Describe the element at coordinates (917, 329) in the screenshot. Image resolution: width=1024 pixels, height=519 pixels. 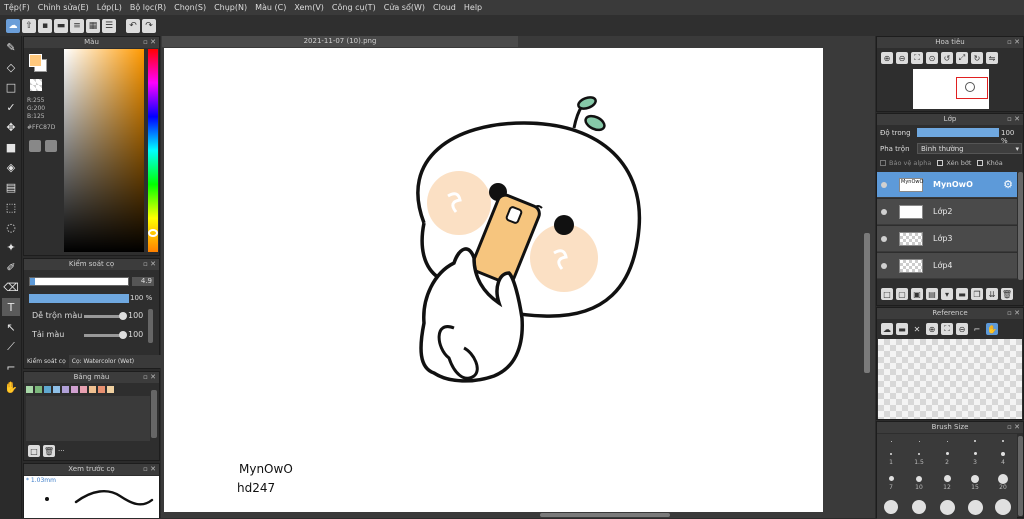
I see `close-icon: ✕` at that location.